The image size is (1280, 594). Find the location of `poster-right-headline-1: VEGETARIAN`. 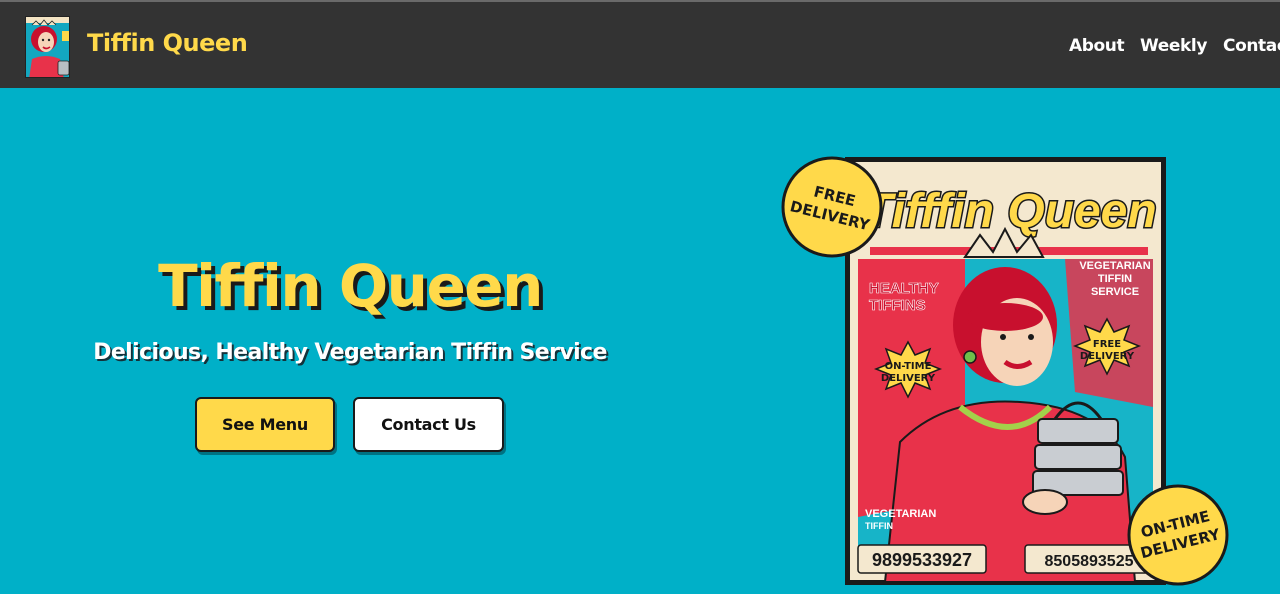

poster-right-headline-1: VEGETARIAN is located at coordinates (1114, 266).